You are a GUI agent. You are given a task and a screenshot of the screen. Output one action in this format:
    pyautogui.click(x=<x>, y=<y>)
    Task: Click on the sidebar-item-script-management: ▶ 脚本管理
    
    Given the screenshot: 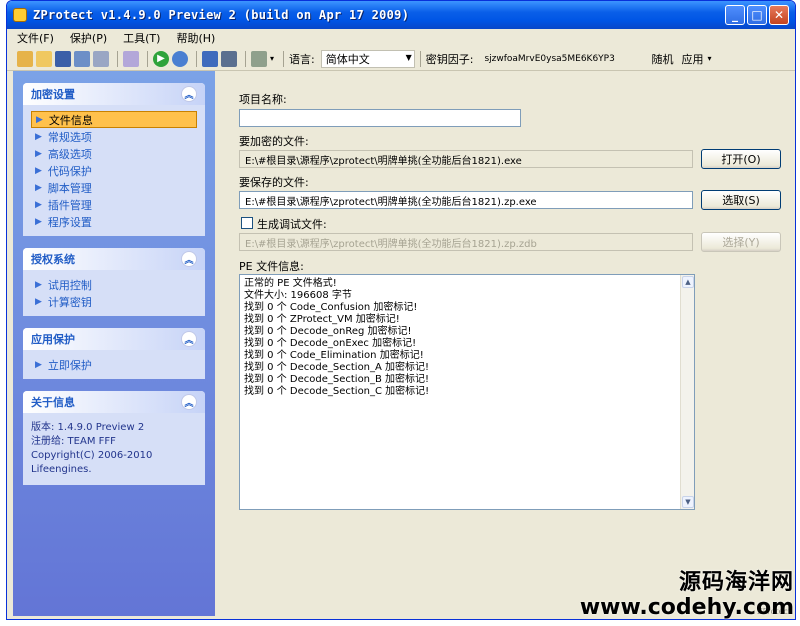 What is the action you would take?
    pyautogui.click(x=114, y=187)
    